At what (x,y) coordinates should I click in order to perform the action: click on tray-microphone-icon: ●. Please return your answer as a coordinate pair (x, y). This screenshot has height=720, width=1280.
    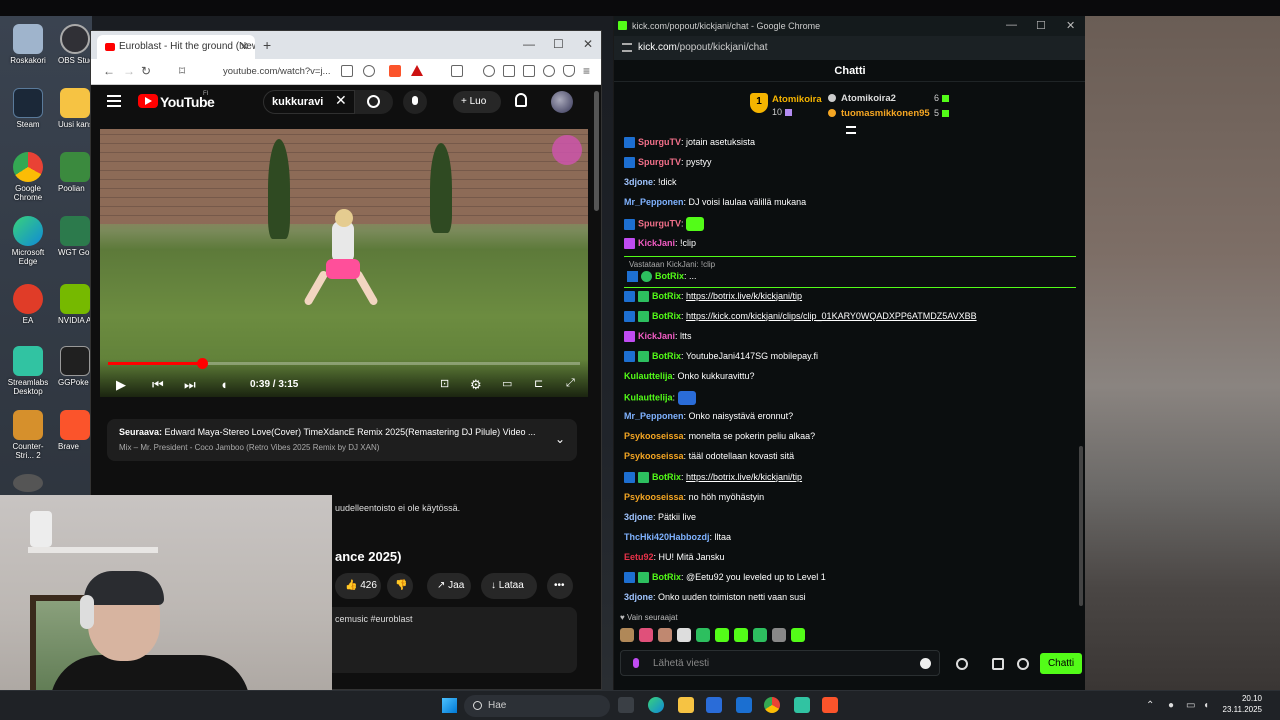
    Looking at the image, I should click on (1171, 705).